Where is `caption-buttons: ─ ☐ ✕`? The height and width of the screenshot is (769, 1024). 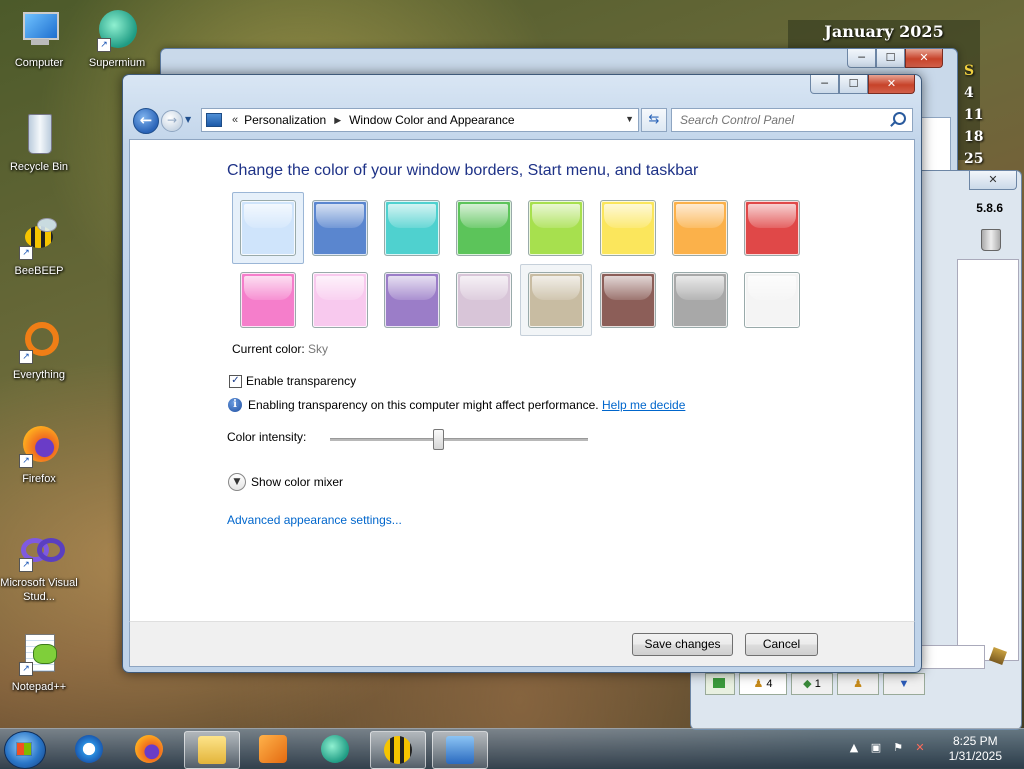
caption-buttons: ─ ☐ ✕ is located at coordinates (862, 84).